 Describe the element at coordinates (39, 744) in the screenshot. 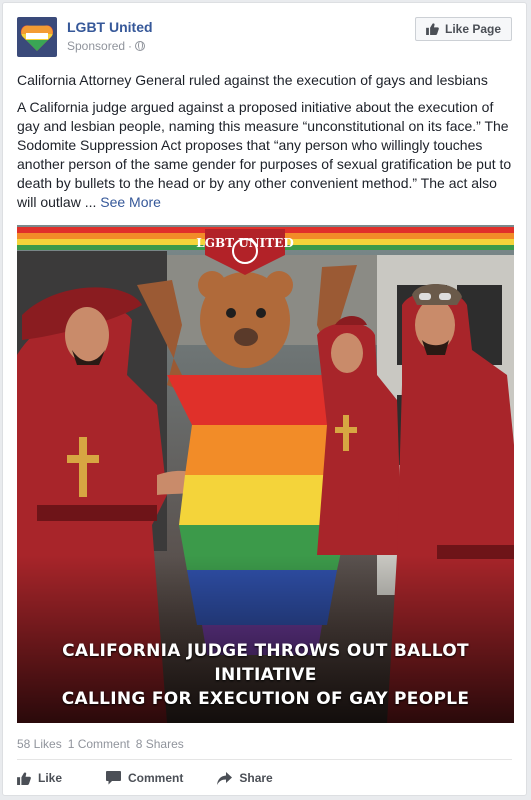

I see `likes-count: 58 Likes` at that location.